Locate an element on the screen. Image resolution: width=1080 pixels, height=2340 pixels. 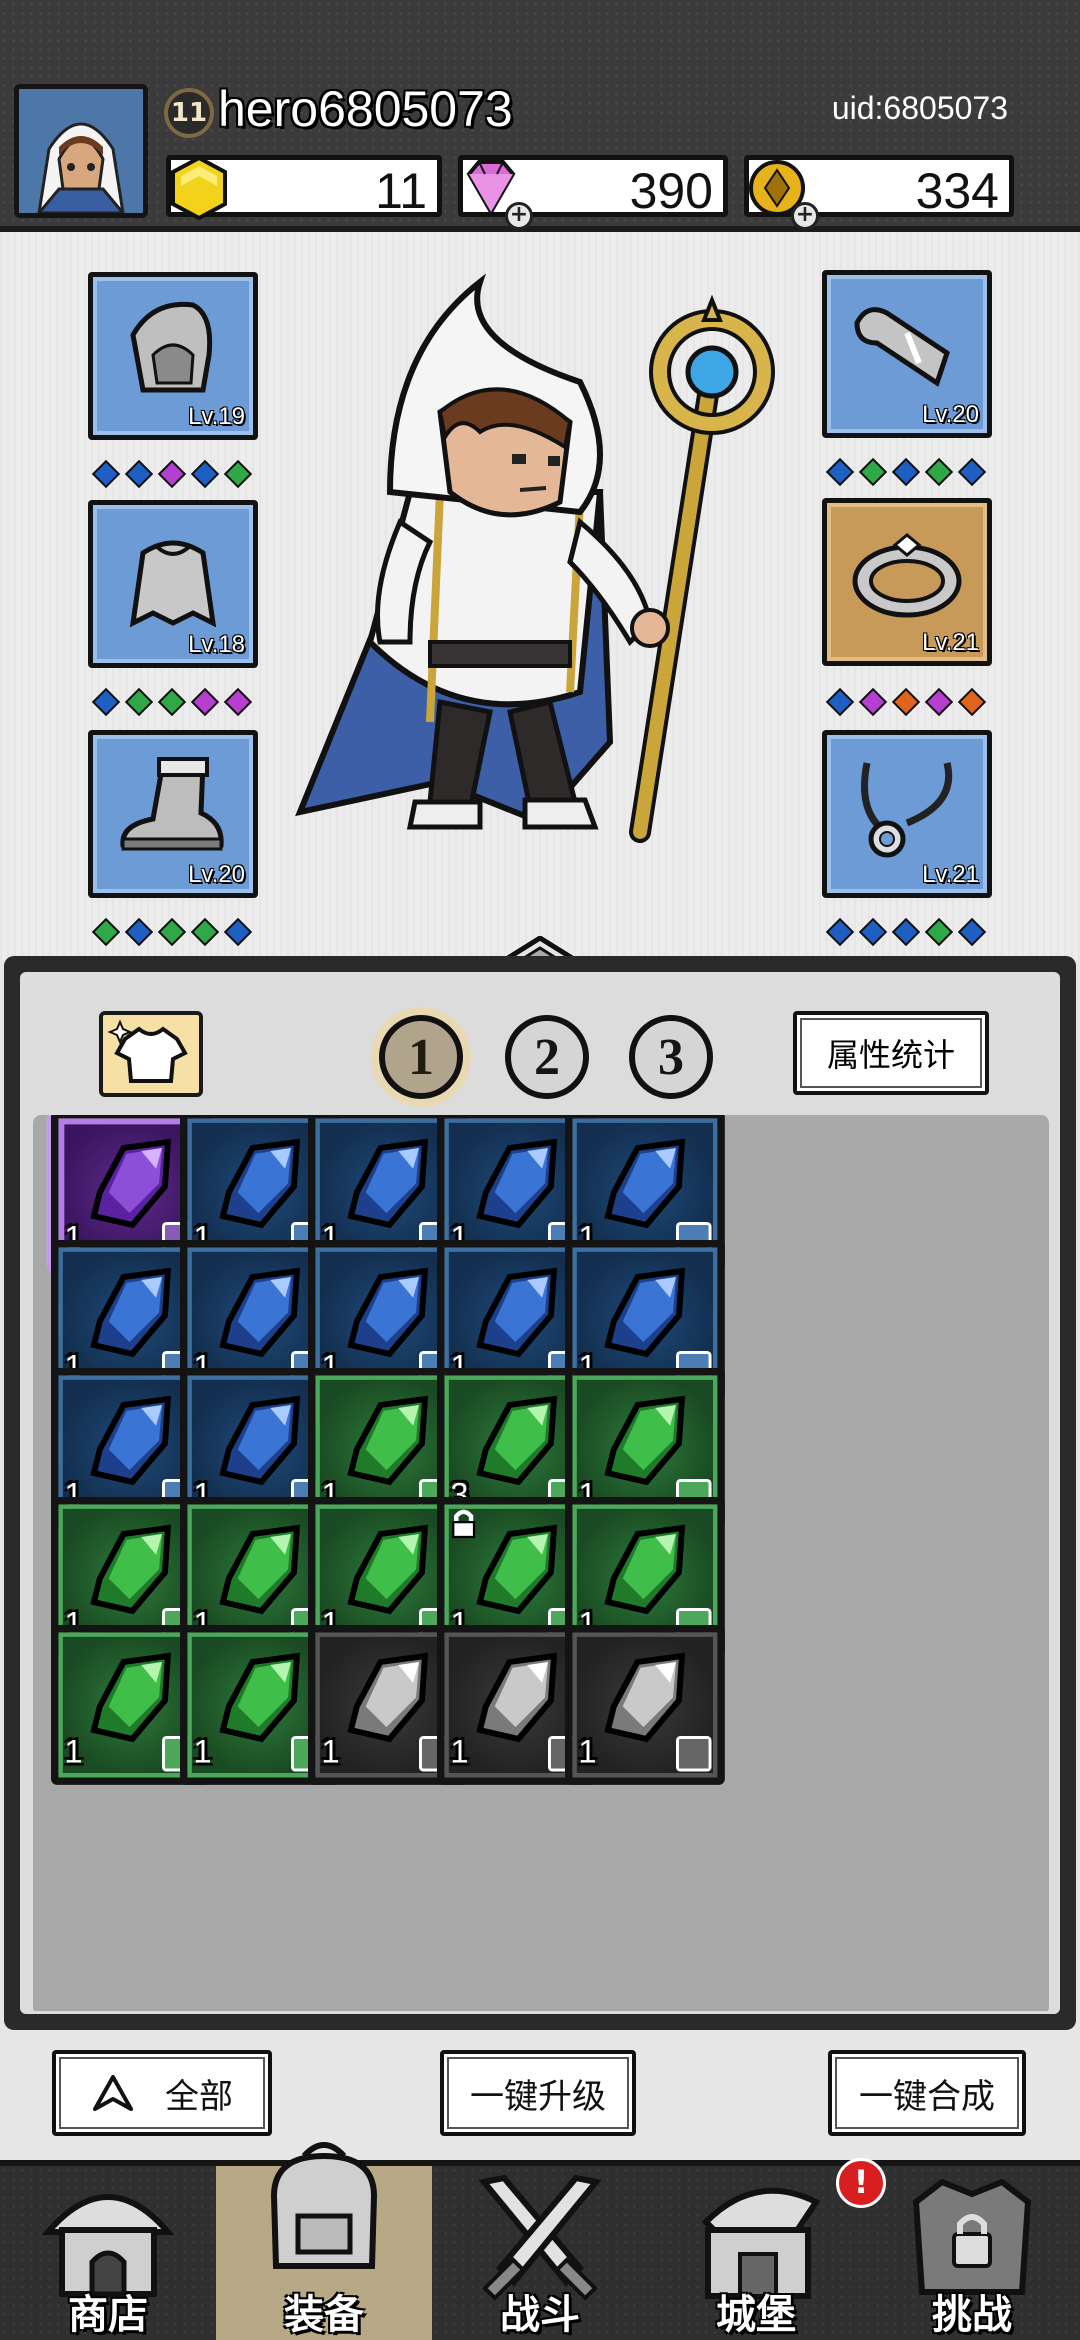
slot-level: Lv.19 is located at coordinates (216, 416).